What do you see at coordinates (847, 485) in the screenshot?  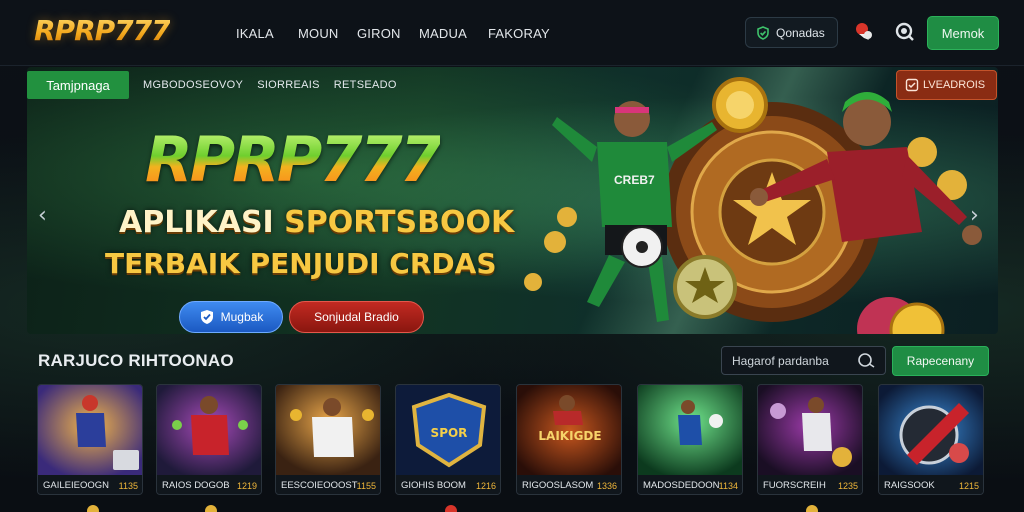 I see `game-count: 1235` at bounding box center [847, 485].